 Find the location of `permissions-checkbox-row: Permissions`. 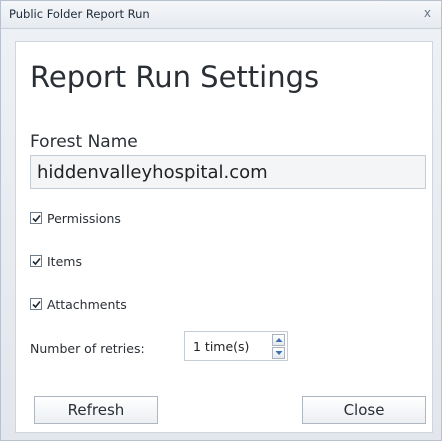

permissions-checkbox-row: Permissions is located at coordinates (75, 218).